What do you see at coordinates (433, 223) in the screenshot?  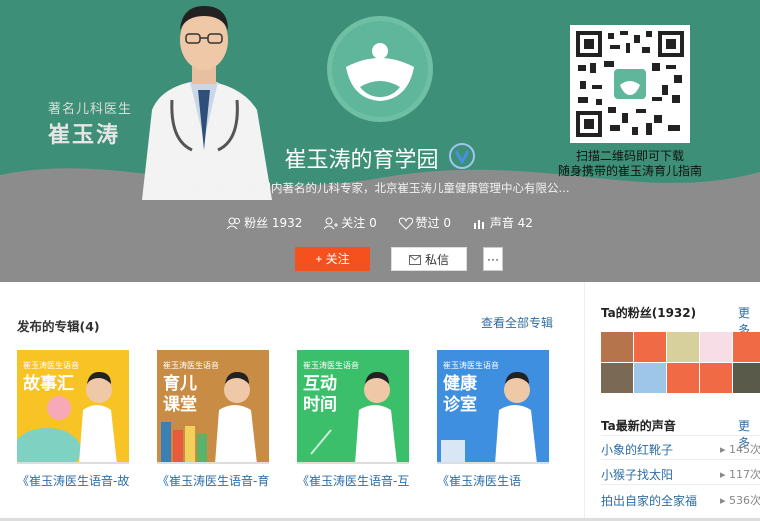 I see `stat-likes-label: 赞过 0` at bounding box center [433, 223].